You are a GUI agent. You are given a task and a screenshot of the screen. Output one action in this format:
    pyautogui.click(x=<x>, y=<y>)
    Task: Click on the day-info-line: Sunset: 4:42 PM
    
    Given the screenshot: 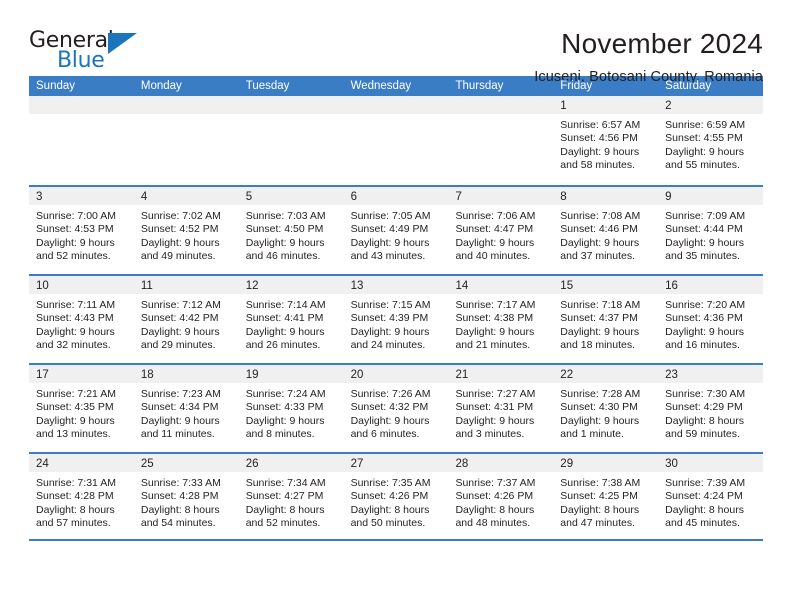 What is the action you would take?
    pyautogui.click(x=179, y=318)
    